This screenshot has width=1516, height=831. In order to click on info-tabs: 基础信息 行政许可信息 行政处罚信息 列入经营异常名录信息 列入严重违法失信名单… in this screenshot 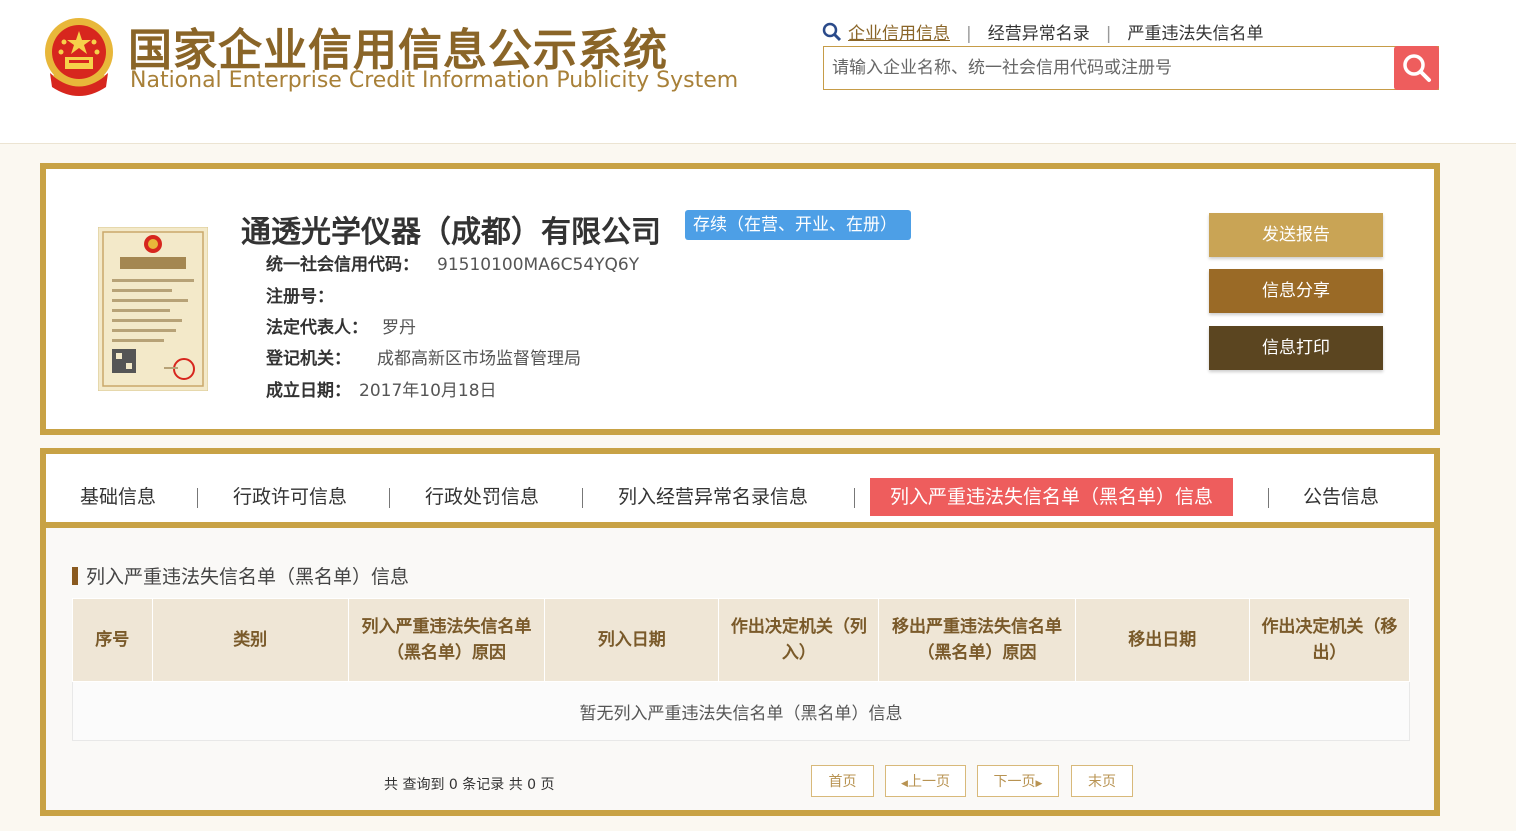, I will do `click(740, 489)`.